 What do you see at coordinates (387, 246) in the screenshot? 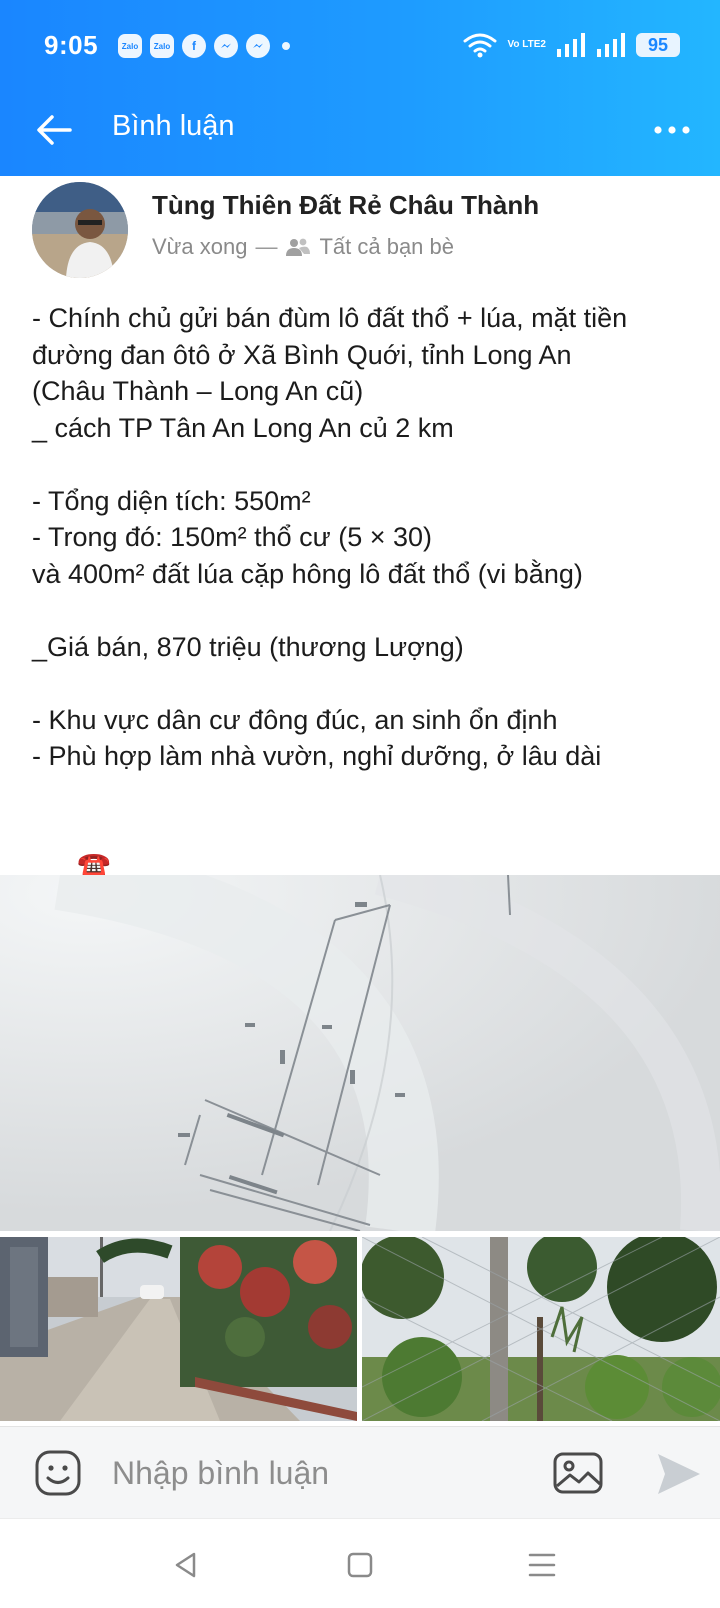
I see `post-privacy: Tất cả bạn bè` at bounding box center [387, 246].